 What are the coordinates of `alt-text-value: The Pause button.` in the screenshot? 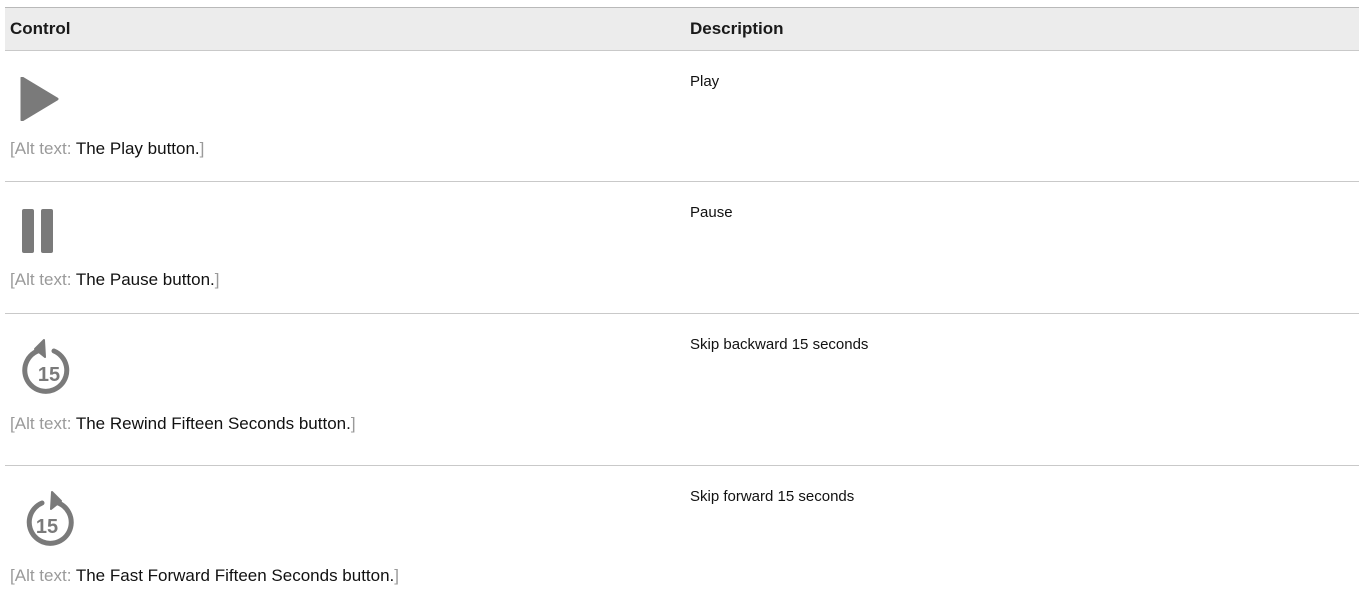 It's located at (145, 279).